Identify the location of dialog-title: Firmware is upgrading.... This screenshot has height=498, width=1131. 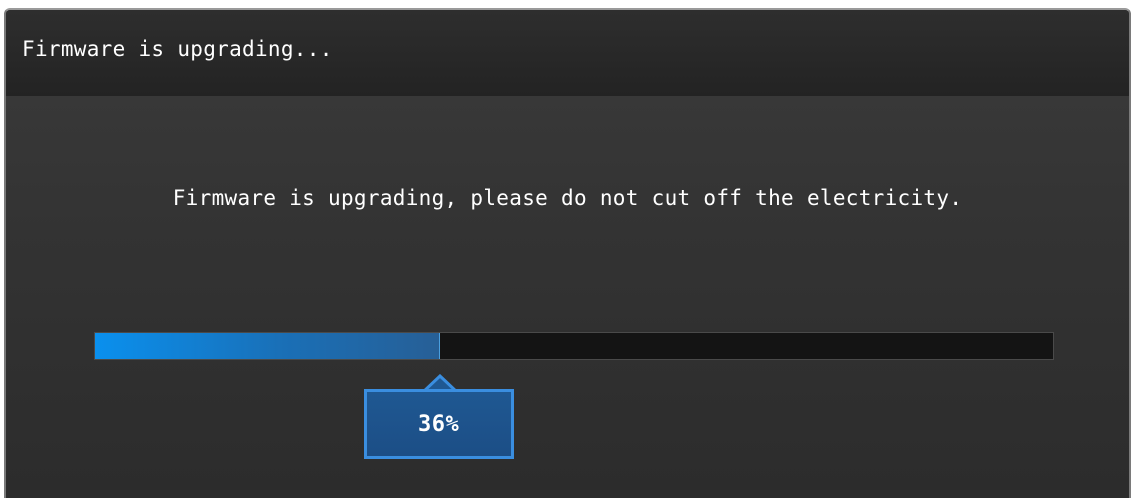
(177, 49).